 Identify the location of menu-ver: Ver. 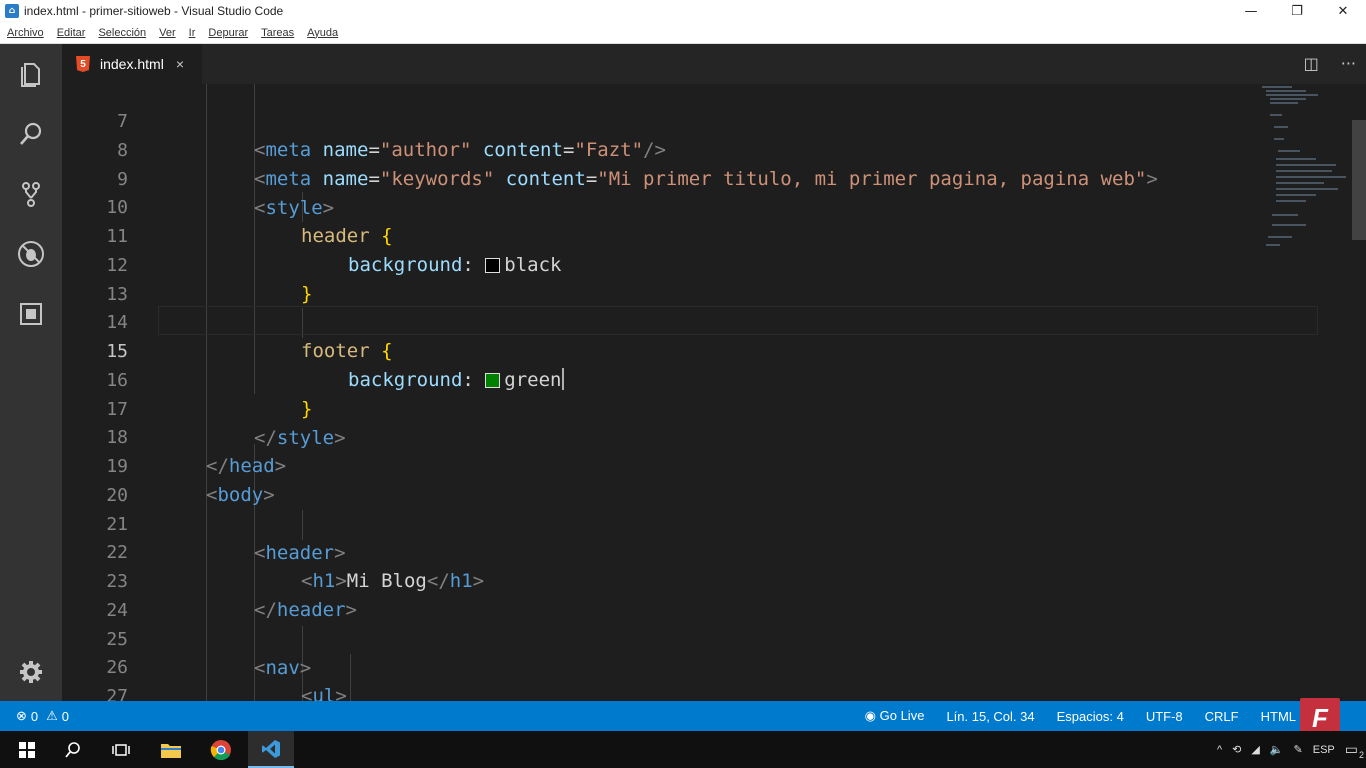
(167, 33).